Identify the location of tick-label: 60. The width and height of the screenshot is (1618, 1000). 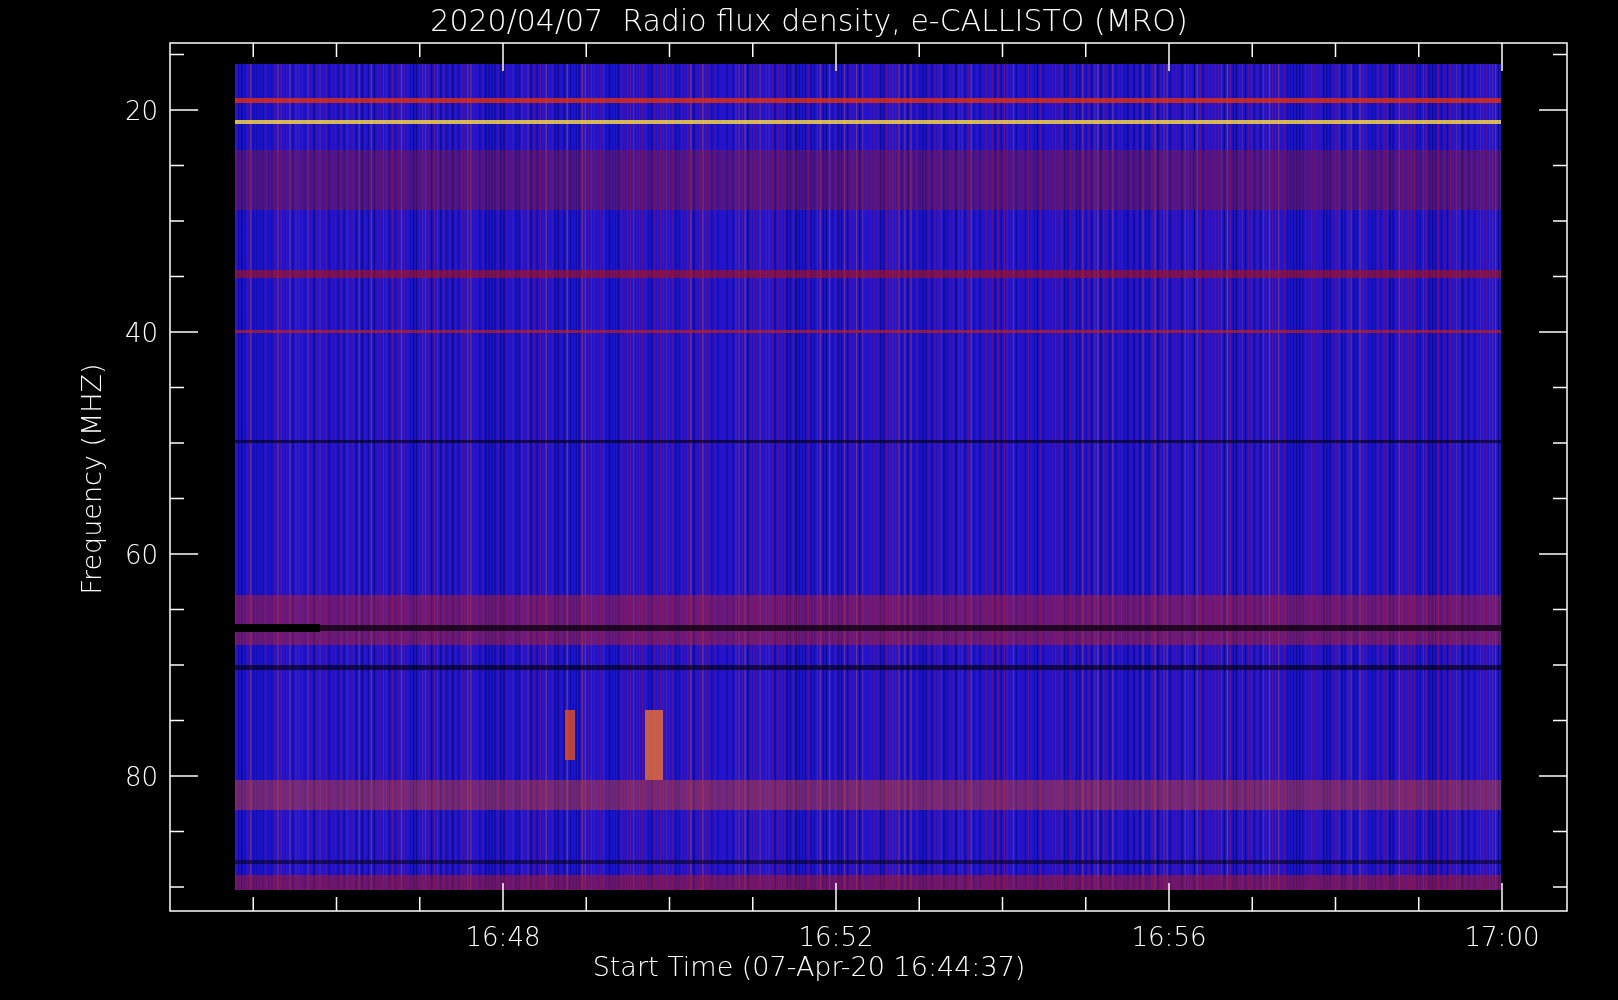
(141, 555).